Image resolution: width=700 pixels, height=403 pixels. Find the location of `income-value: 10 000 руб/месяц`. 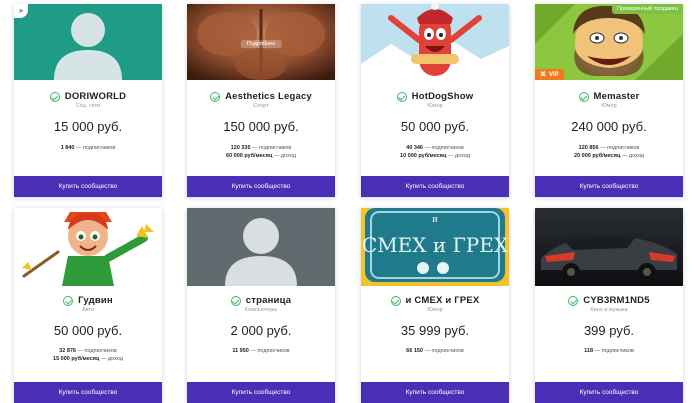

income-value: 10 000 руб/месяц is located at coordinates (423, 156).